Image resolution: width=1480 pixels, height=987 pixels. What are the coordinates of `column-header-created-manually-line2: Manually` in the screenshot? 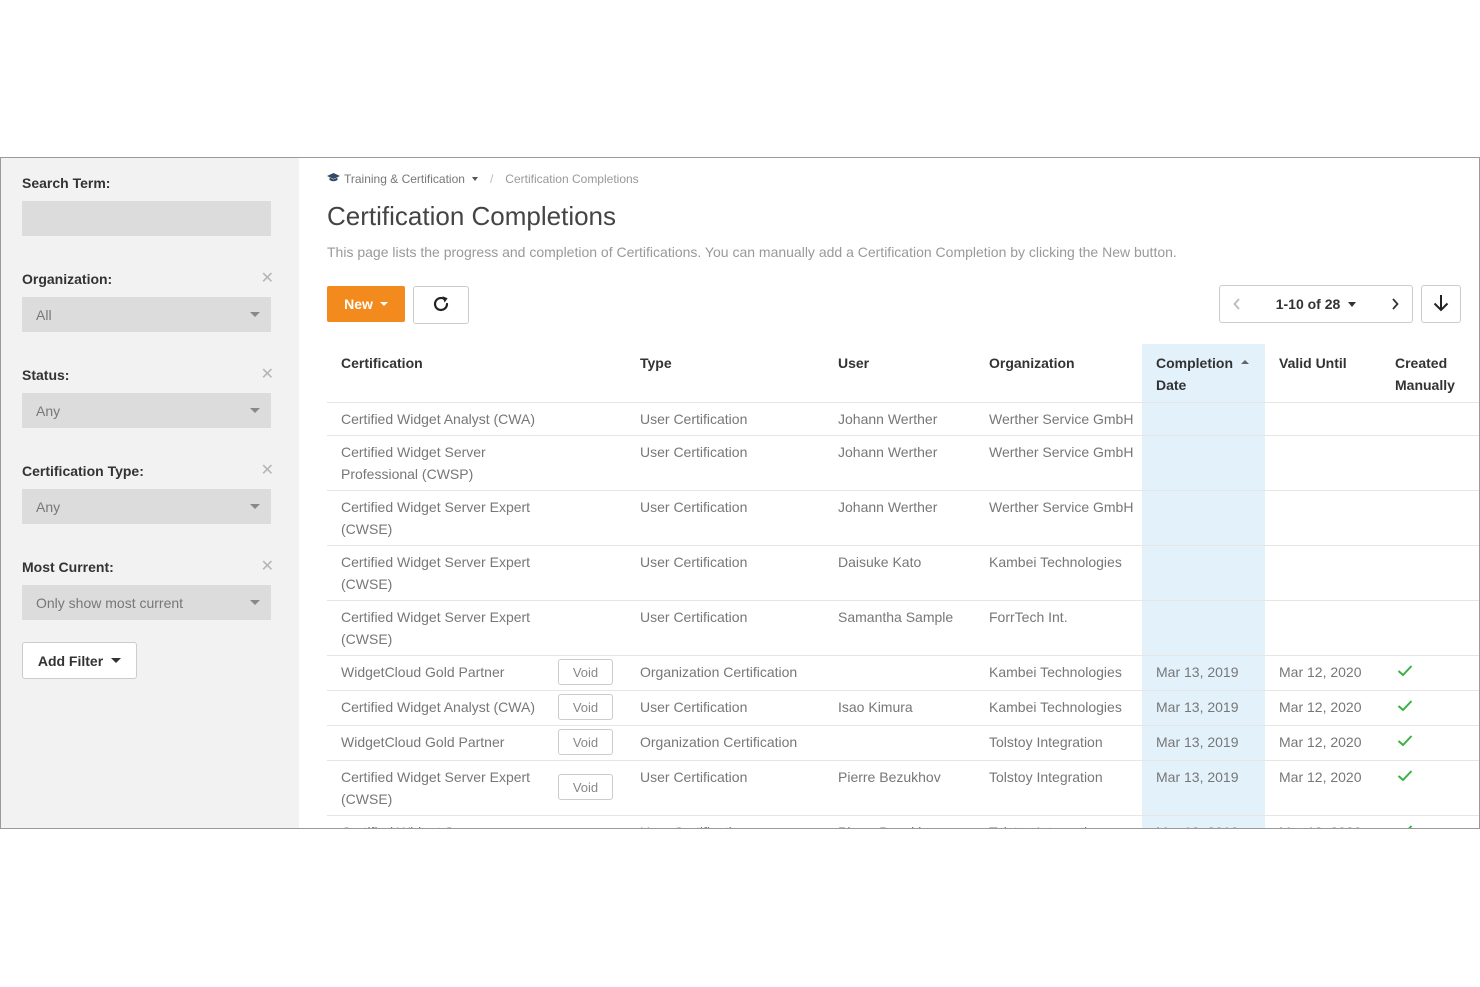 It's located at (1425, 385).